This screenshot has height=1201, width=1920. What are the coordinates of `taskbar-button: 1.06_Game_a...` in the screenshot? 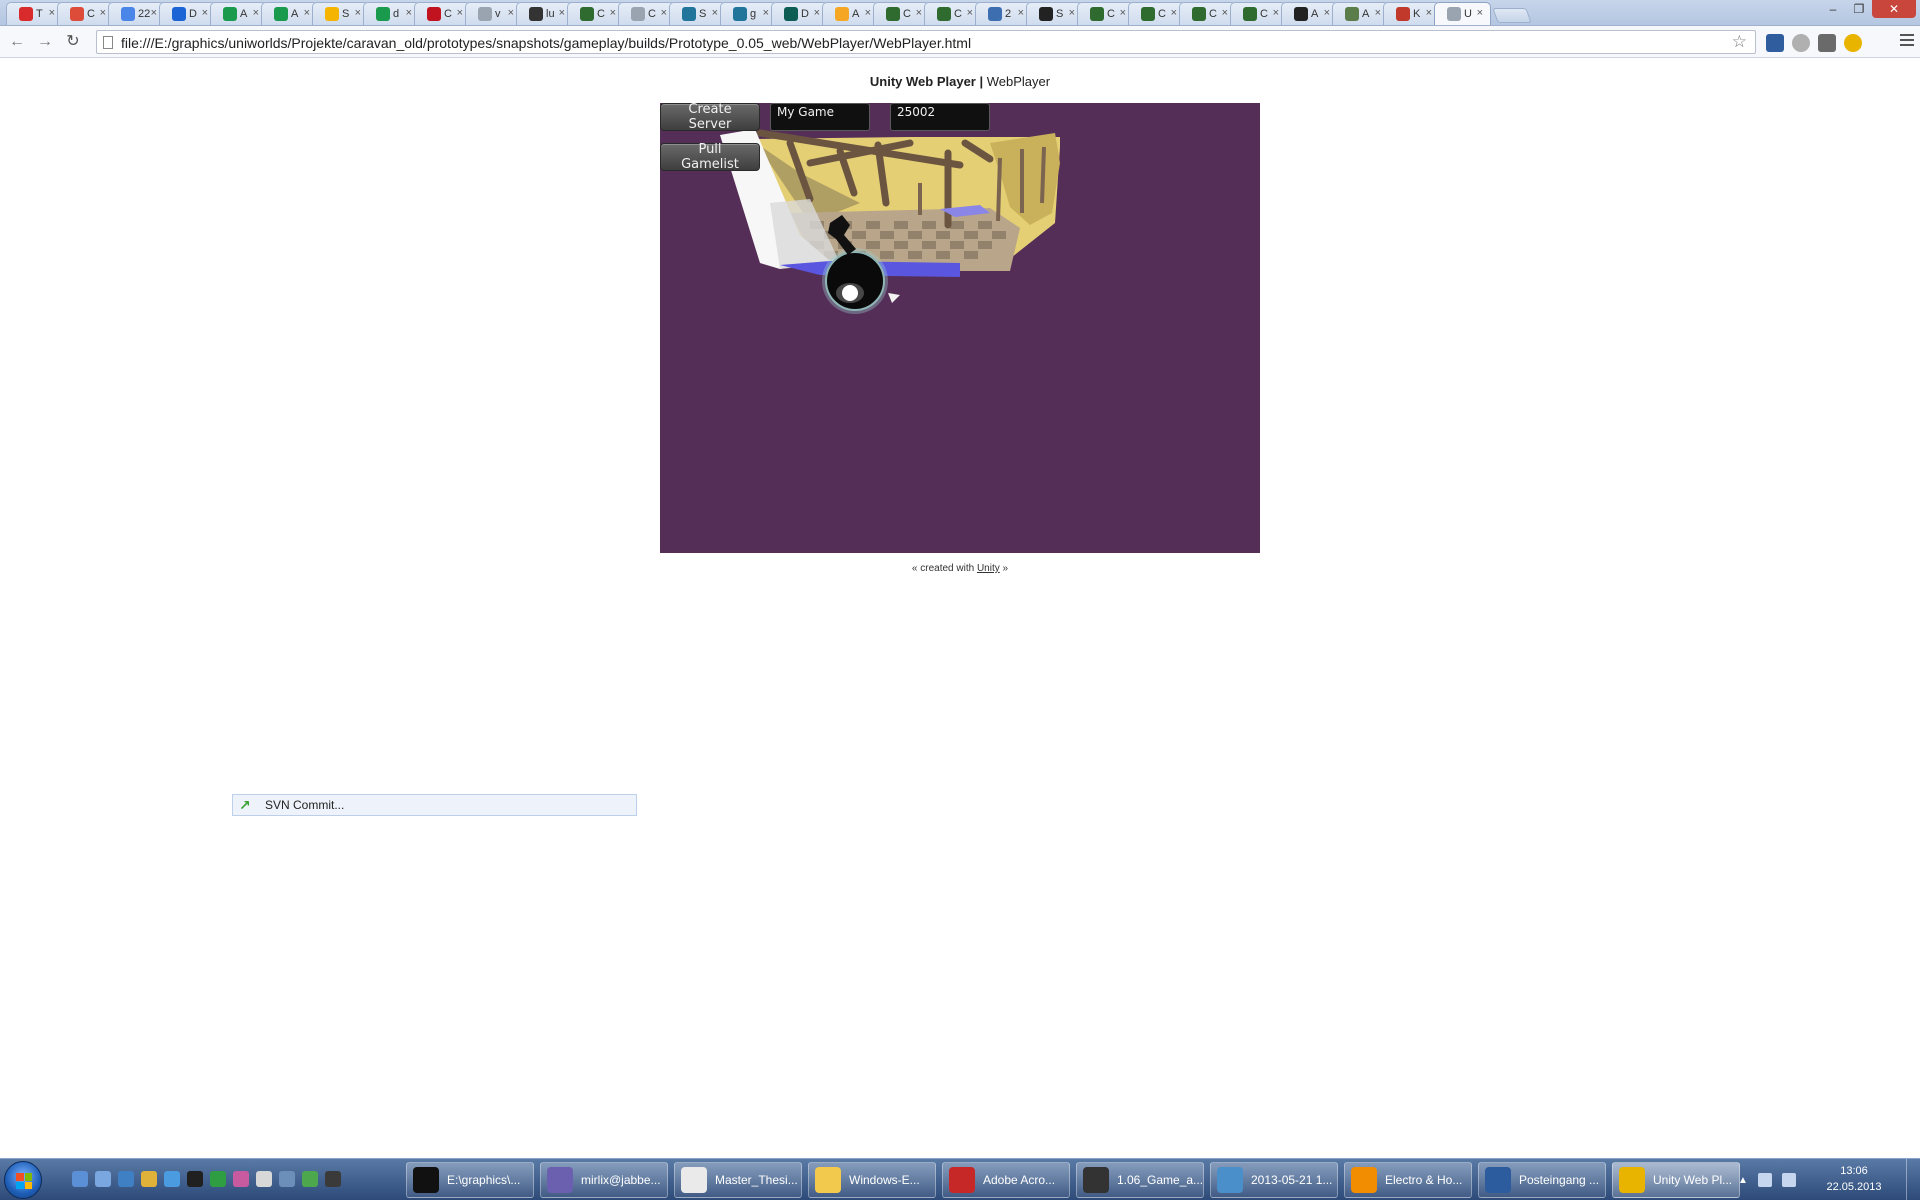 It's located at (1140, 1180).